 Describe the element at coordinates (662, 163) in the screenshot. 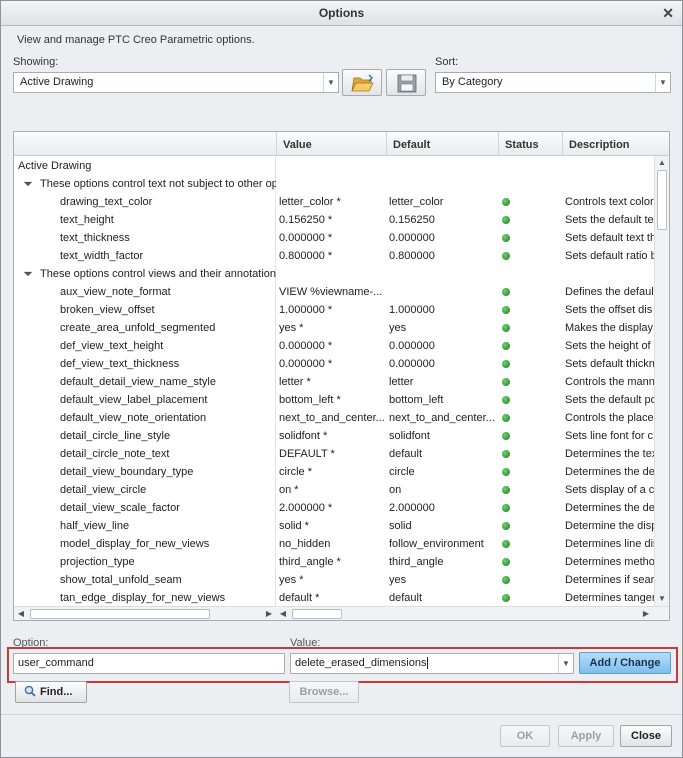

I see `scroll-up-icon: ▲` at that location.